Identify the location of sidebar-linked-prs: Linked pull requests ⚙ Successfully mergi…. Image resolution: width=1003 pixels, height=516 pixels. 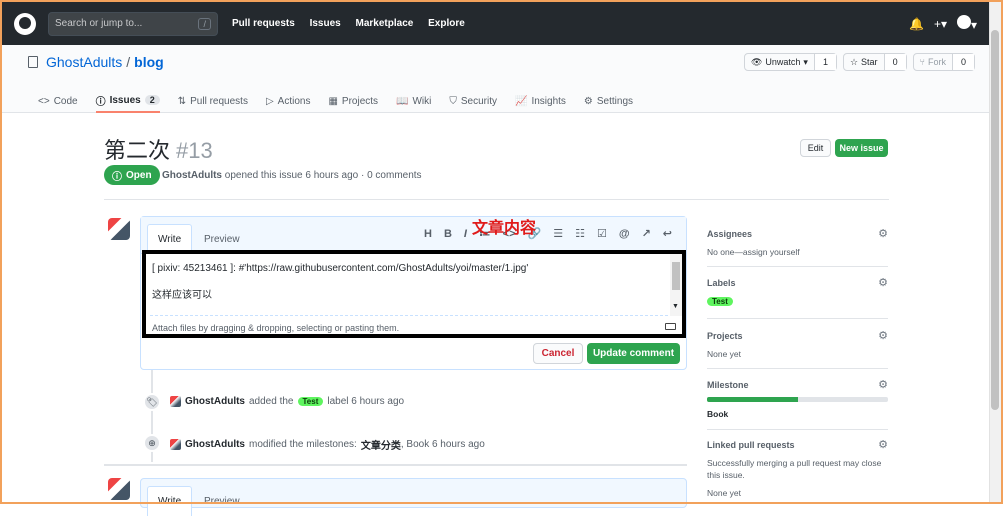
(797, 473).